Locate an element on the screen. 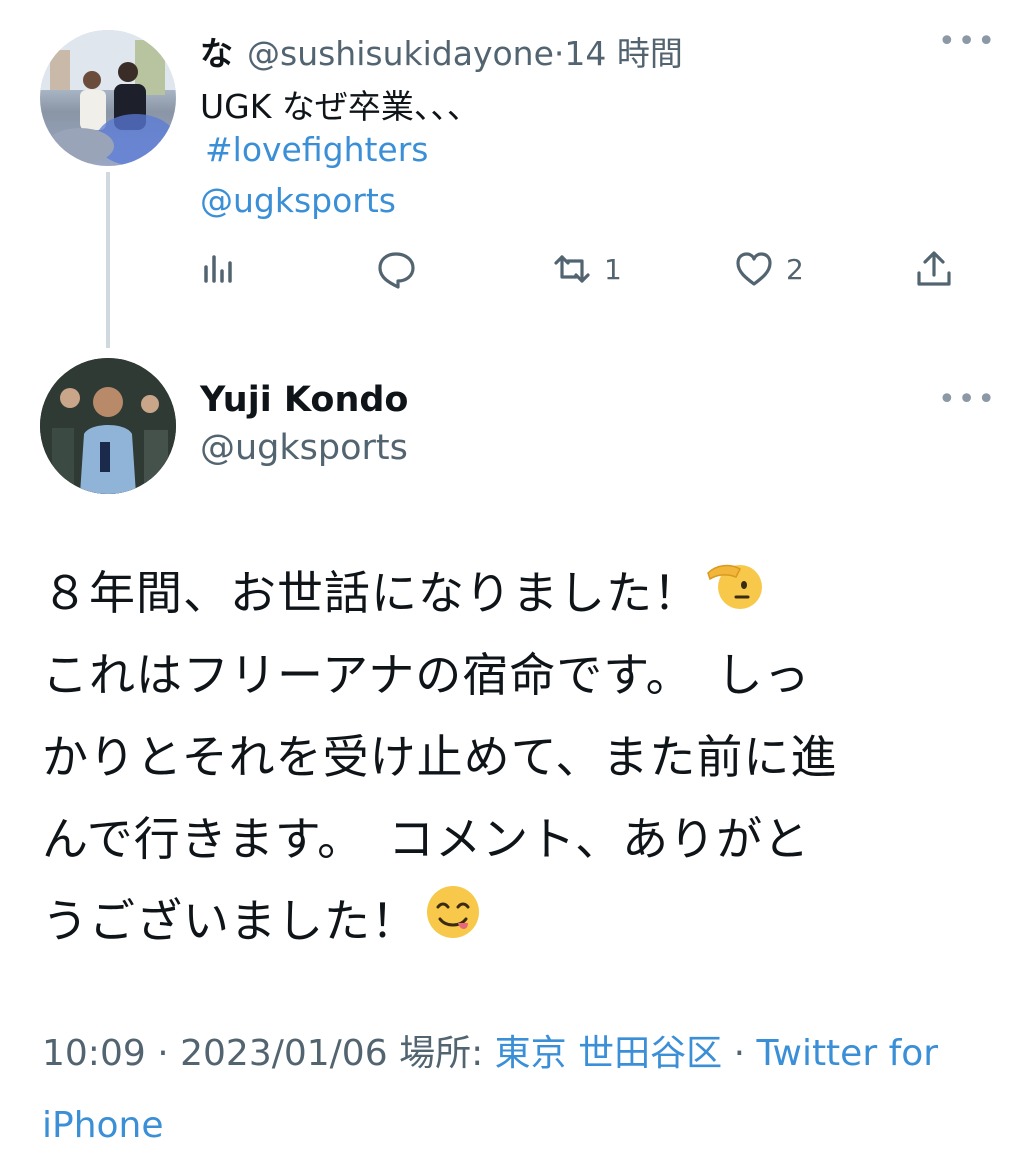 The height and width of the screenshot is (1162, 1024). main-display-name: Yuji Kondo is located at coordinates (304, 400).